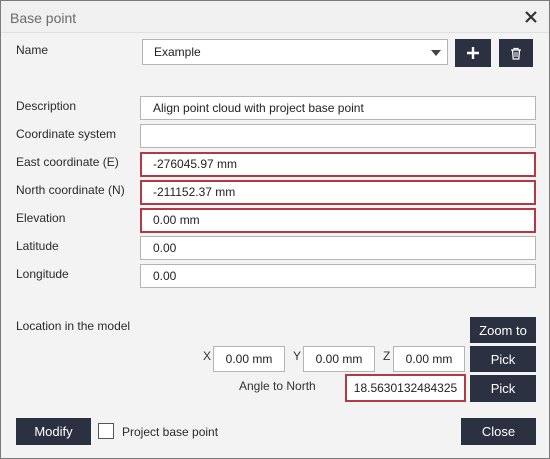  I want to click on add-button, so click(473, 53).